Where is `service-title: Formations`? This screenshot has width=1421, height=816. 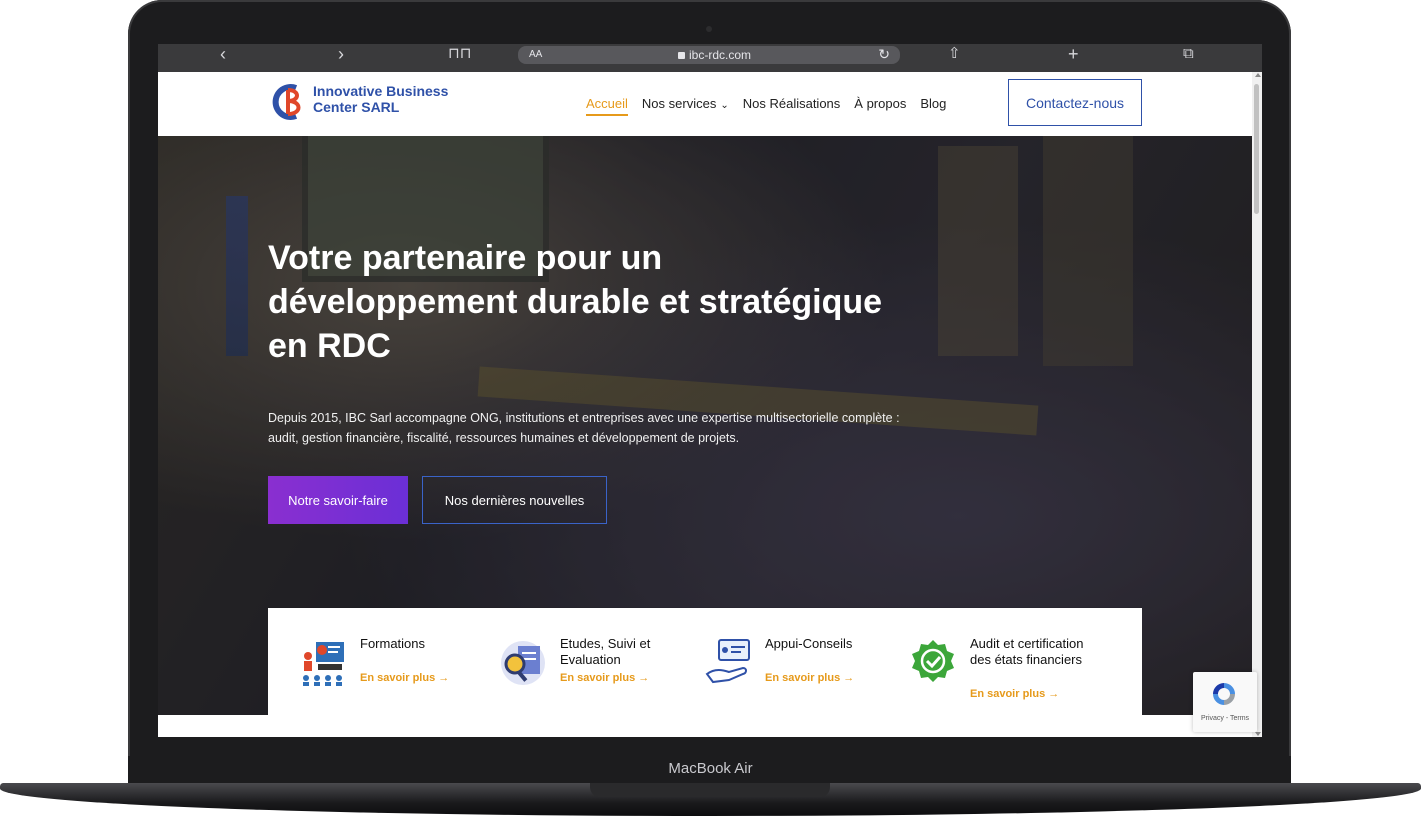
service-title: Formations is located at coordinates (393, 643).